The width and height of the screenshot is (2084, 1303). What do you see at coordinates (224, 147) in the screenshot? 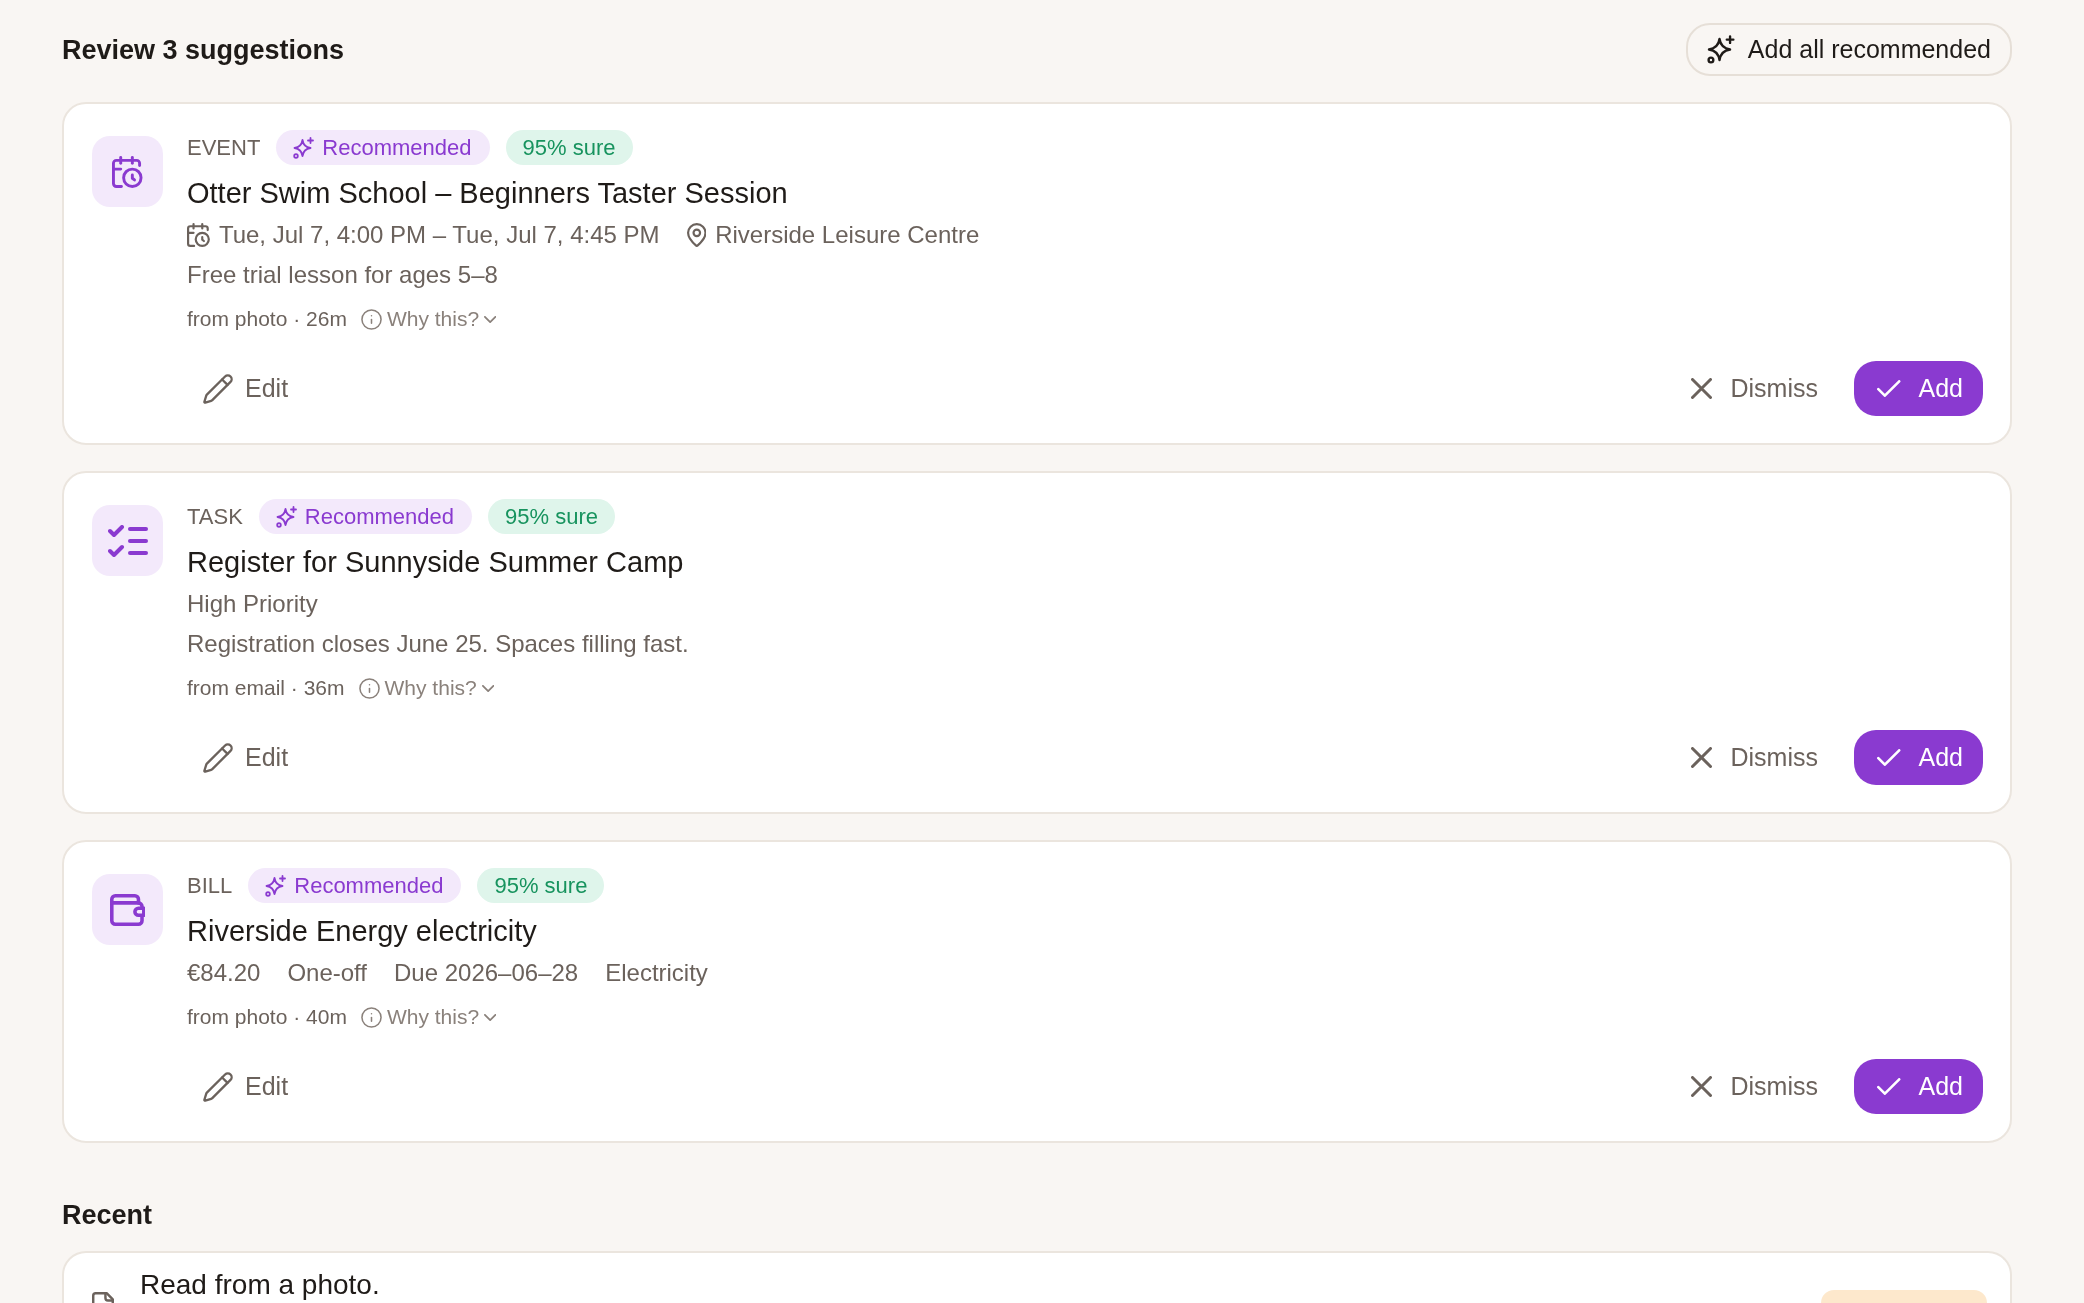
I see `type-label: EVENT` at bounding box center [224, 147].